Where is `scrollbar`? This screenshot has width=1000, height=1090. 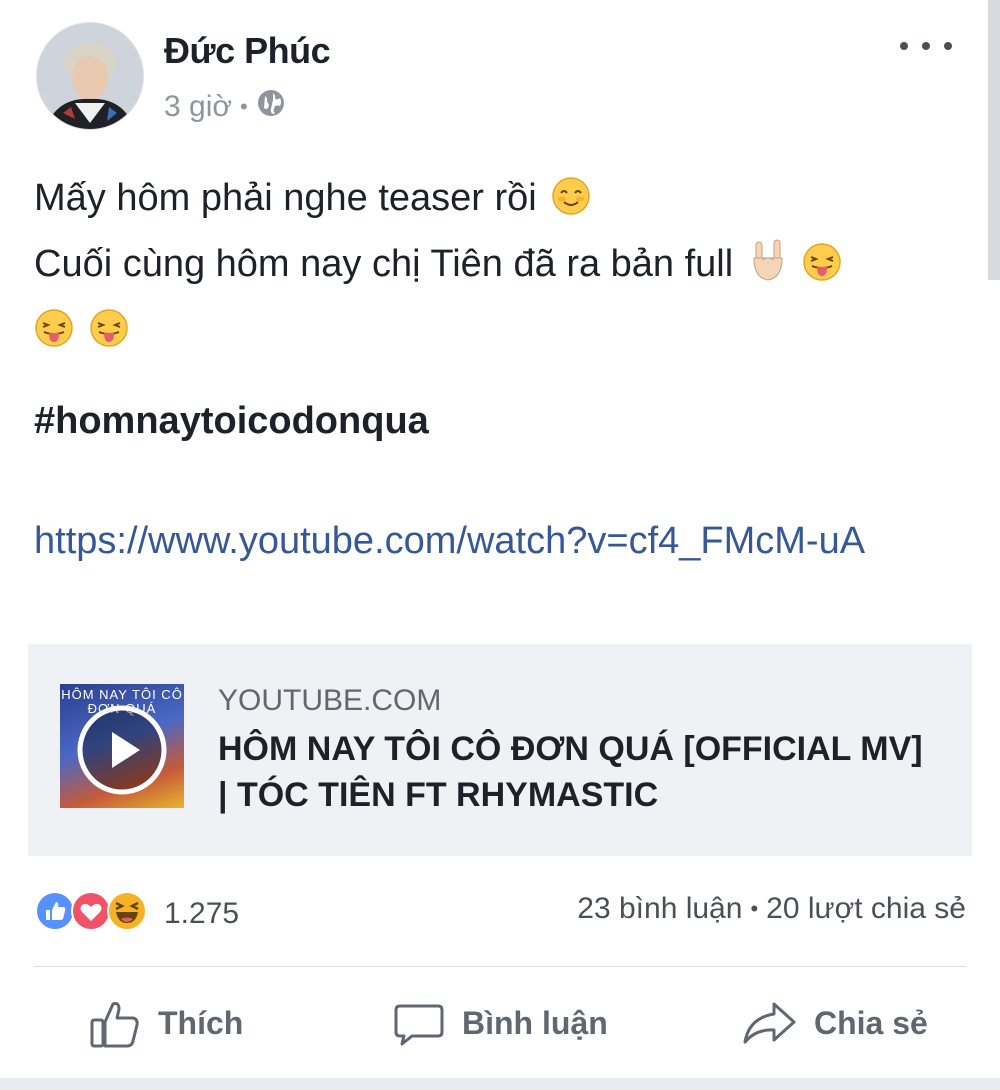
scrollbar is located at coordinates (994, 140).